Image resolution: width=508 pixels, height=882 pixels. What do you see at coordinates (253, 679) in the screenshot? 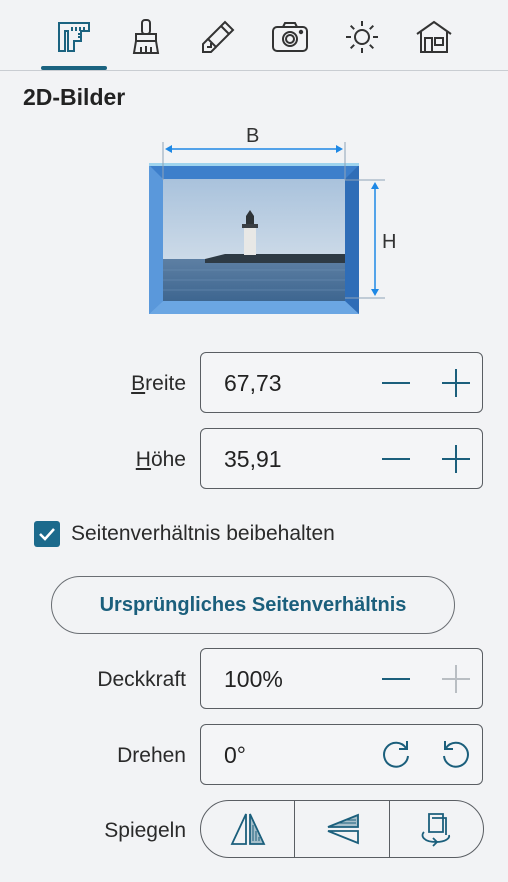
I see `opacity-value: 100%` at bounding box center [253, 679].